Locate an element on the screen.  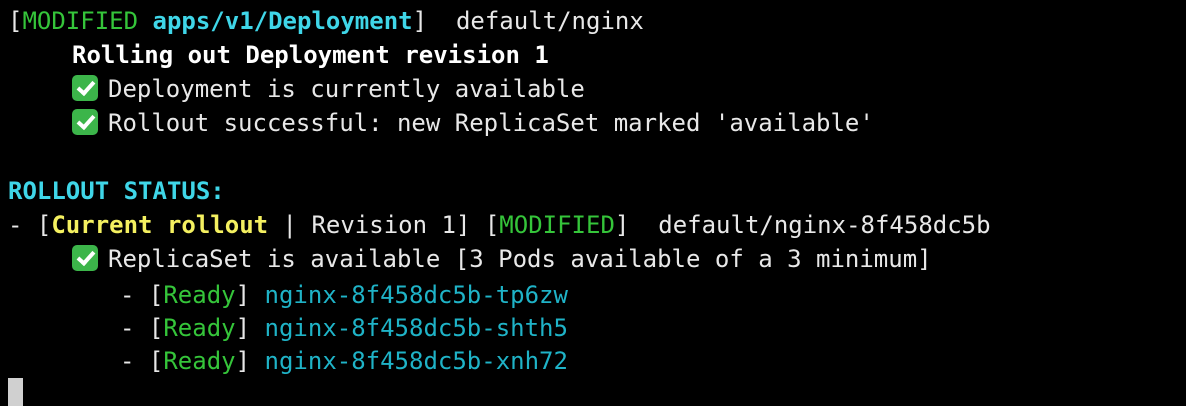
deployment-check-line: Deployment is currently available is located at coordinates (328, 89).